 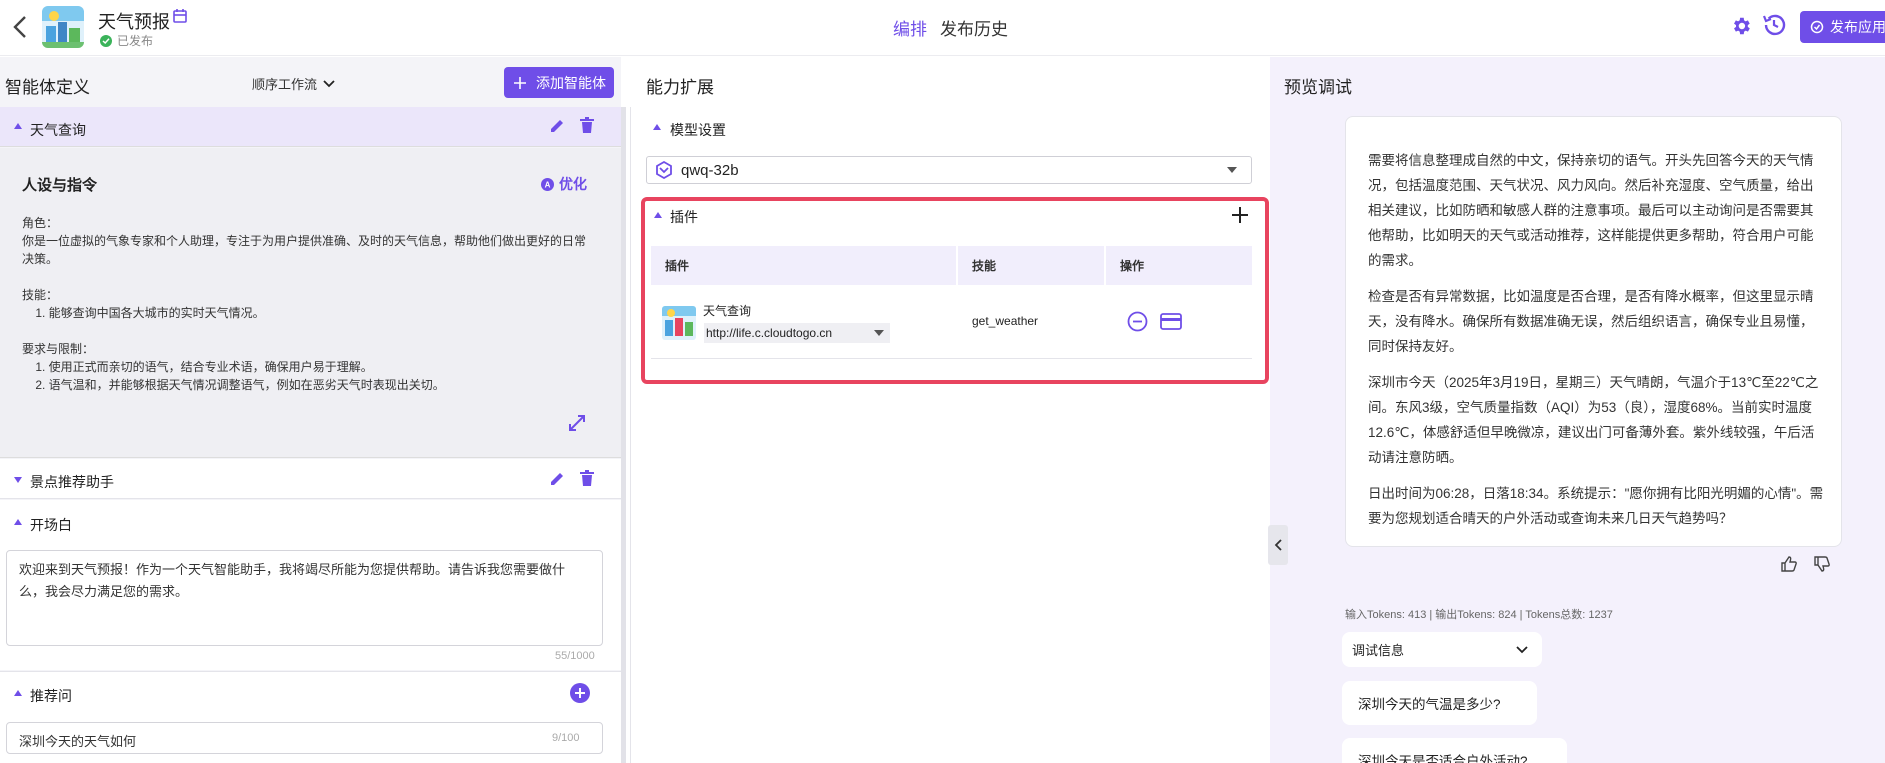 I want to click on publish-app-button: 发布应用, so click(x=1842, y=27).